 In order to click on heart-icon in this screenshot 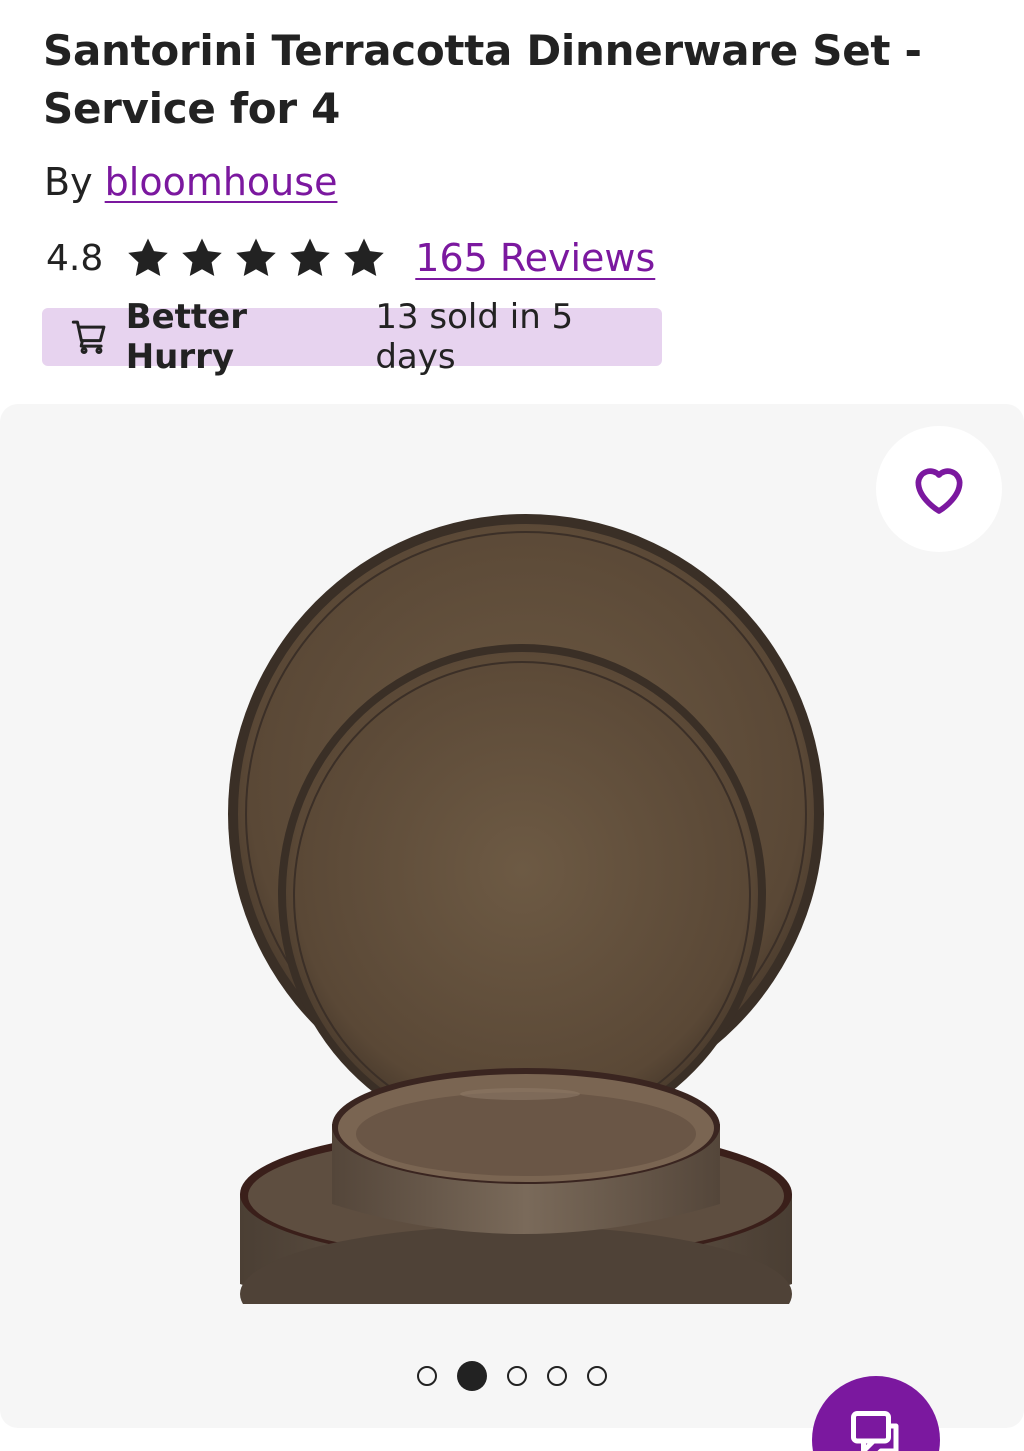, I will do `click(939, 491)`.